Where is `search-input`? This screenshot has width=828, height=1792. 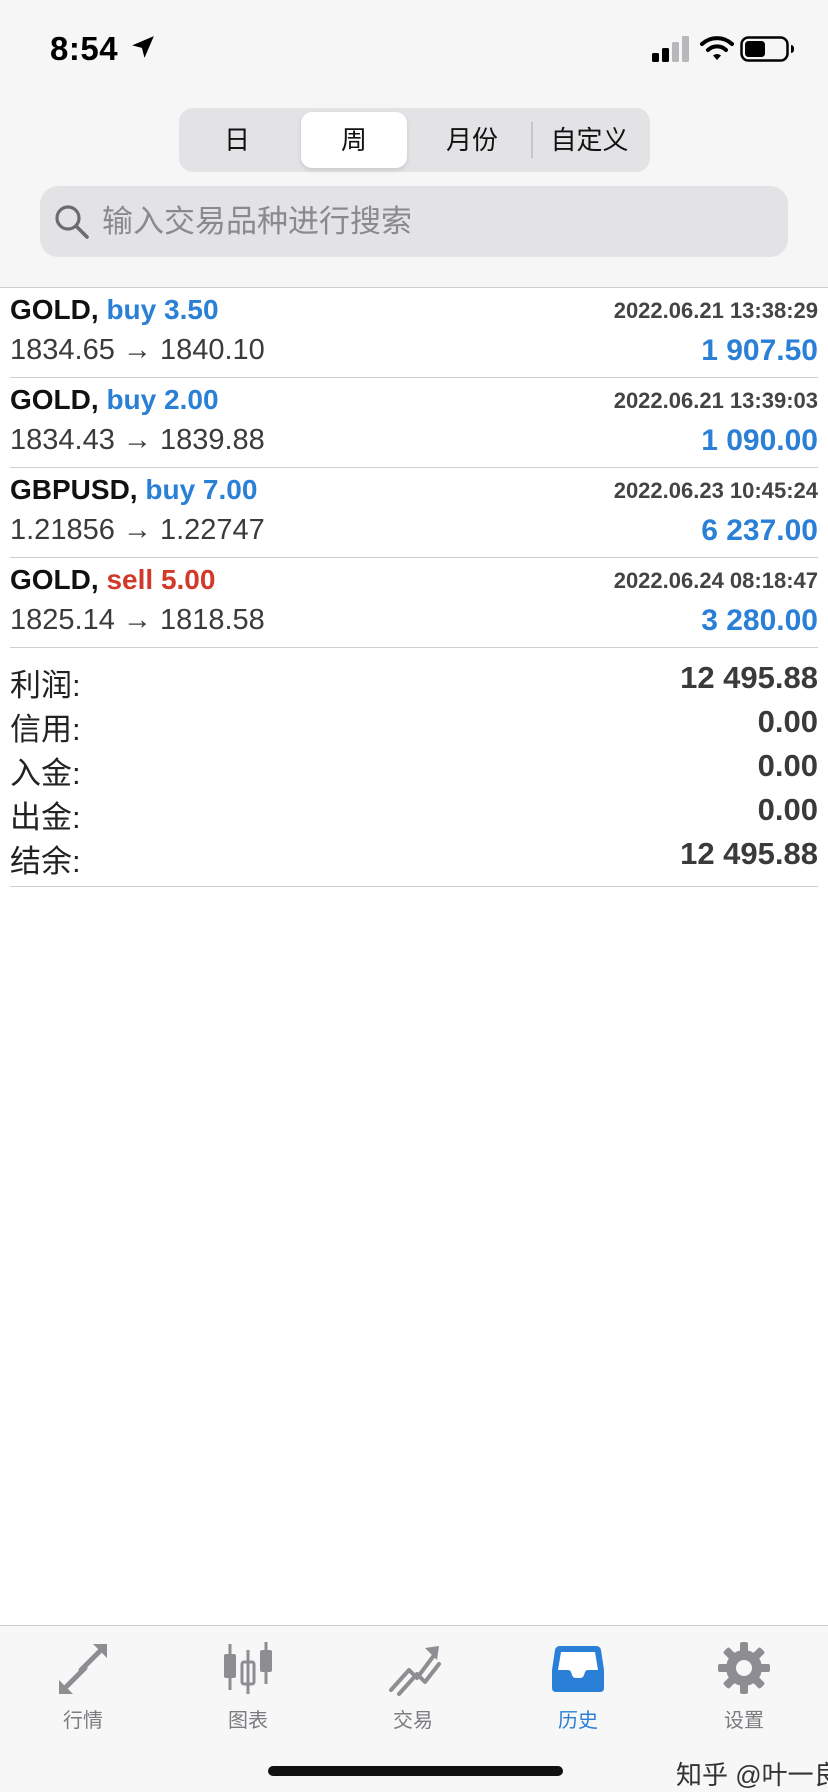 search-input is located at coordinates (437, 221).